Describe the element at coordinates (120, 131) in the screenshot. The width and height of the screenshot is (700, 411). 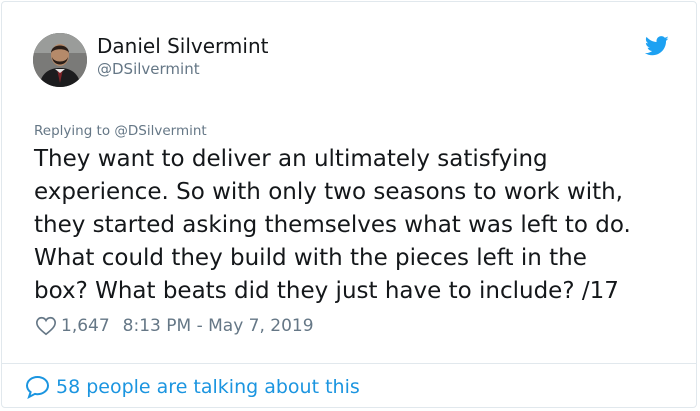
I see `replying-to: Replying to @DSilvermint` at that location.